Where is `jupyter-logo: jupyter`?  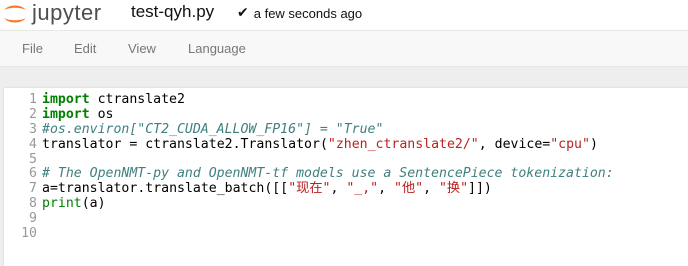
jupyter-logo: jupyter is located at coordinates (52, 14).